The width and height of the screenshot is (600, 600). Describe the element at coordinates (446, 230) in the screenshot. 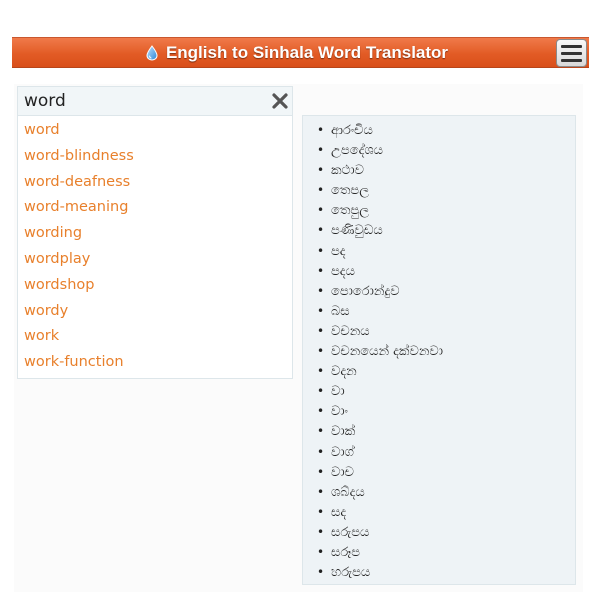

I see `translation-item: • පණිවුඩය` at that location.